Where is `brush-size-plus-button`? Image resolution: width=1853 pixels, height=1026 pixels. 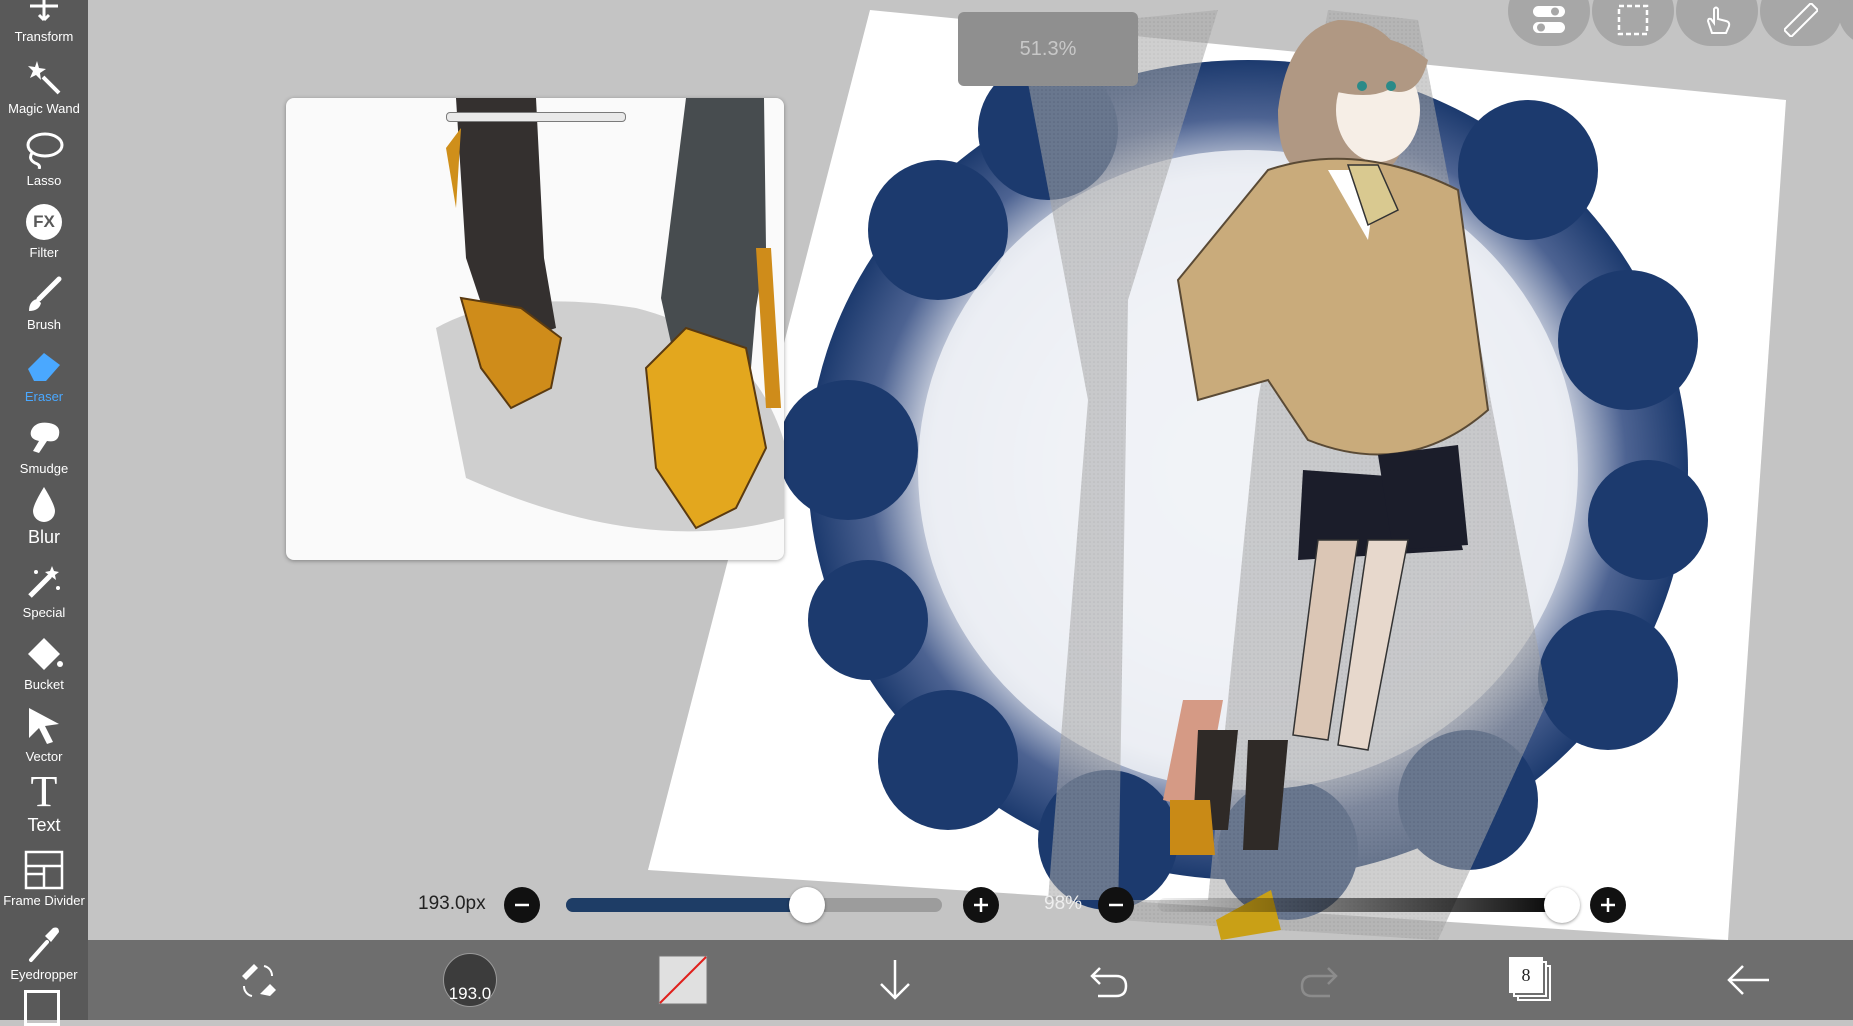 brush-size-plus-button is located at coordinates (981, 905).